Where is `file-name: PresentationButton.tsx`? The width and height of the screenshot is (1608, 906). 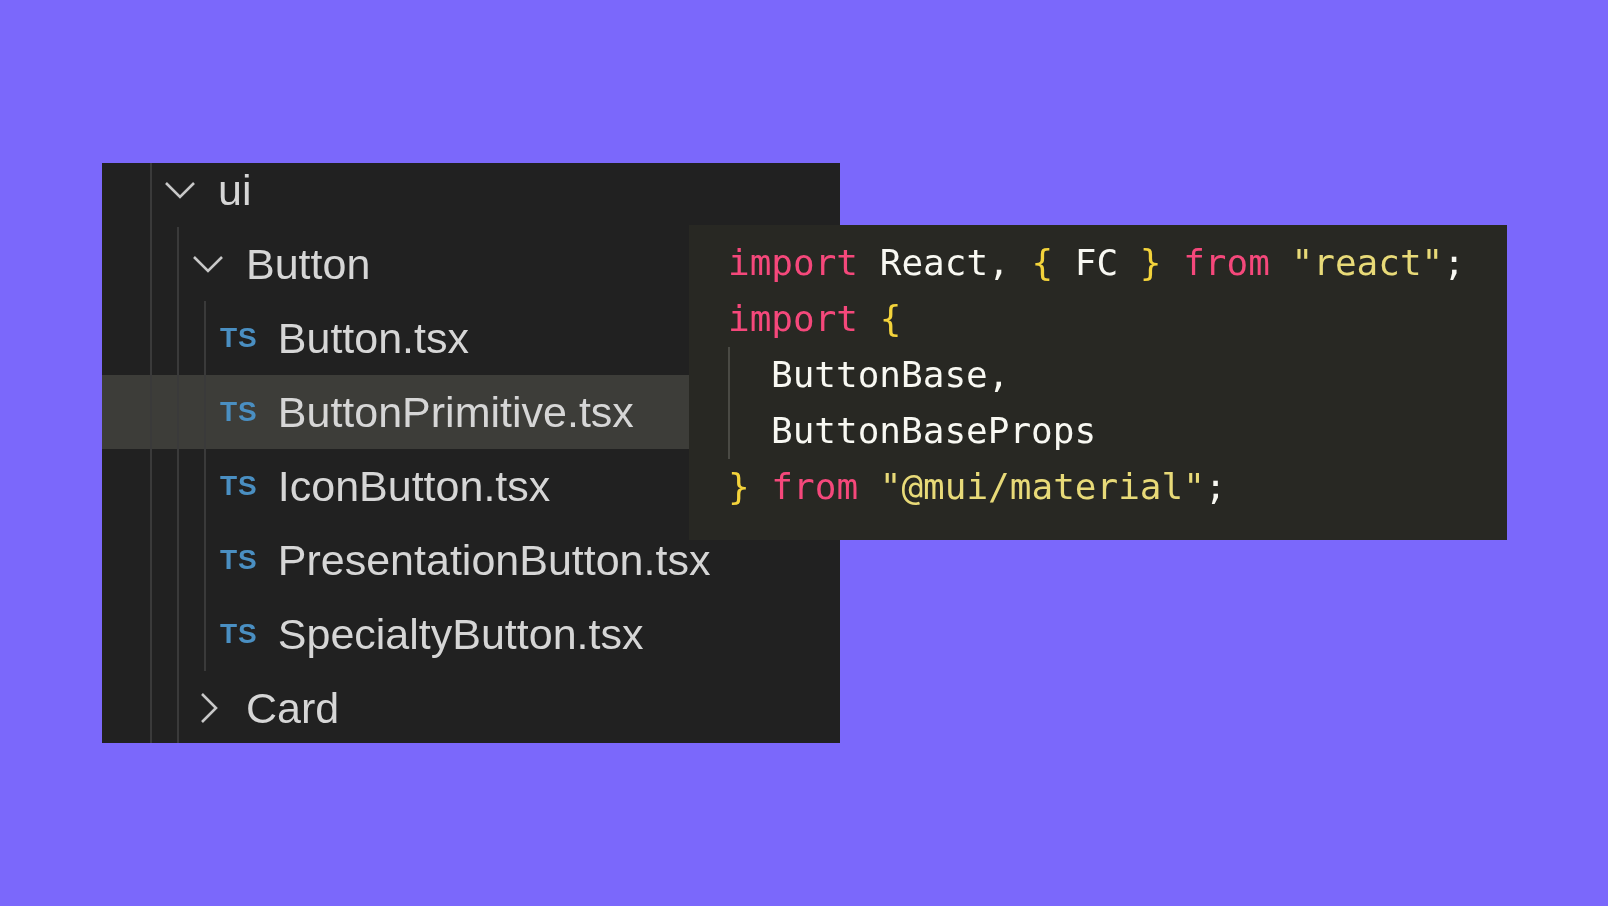 file-name: PresentationButton.tsx is located at coordinates (494, 560).